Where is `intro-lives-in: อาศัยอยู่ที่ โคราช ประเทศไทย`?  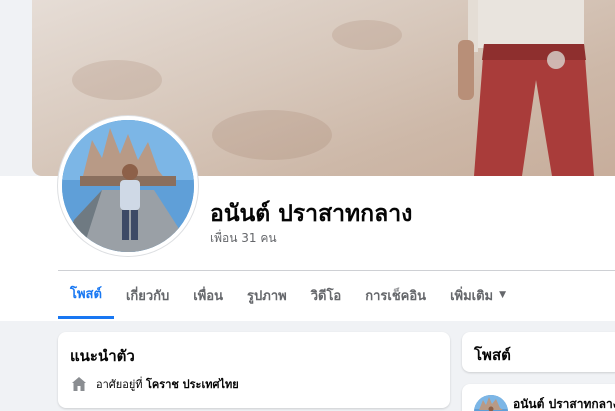
intro-lives-in: อาศัยอยู่ที่ โคราช ประเทศไทย is located at coordinates (154, 384).